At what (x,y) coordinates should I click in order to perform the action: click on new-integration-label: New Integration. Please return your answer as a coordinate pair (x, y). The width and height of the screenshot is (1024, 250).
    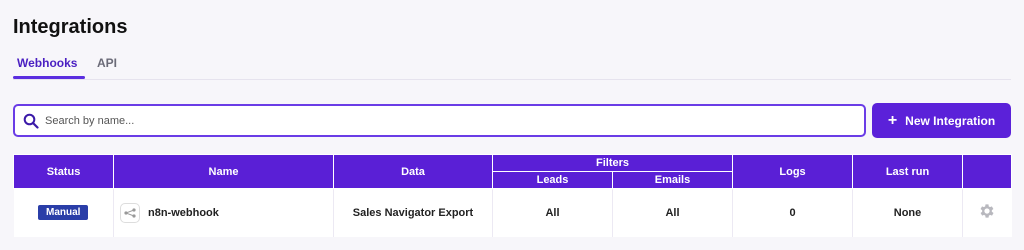
    Looking at the image, I should click on (950, 120).